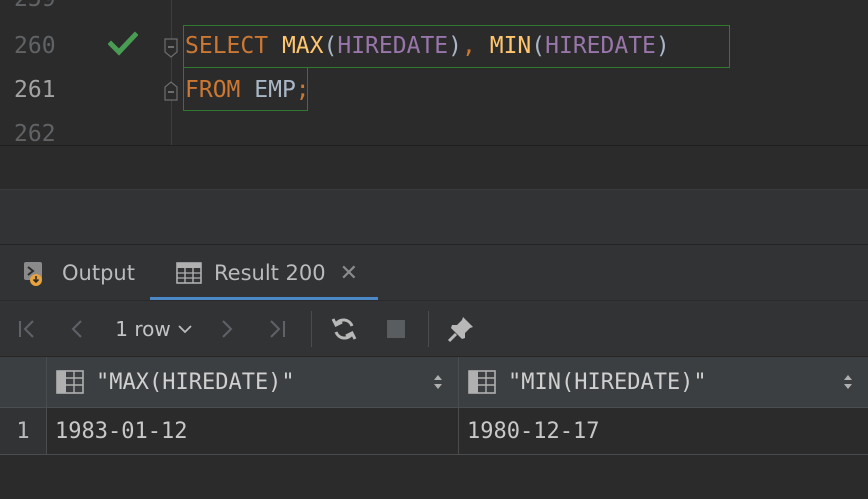 The image size is (868, 499). What do you see at coordinates (434, 167) in the screenshot?
I see `editor-empty-area` at bounding box center [434, 167].